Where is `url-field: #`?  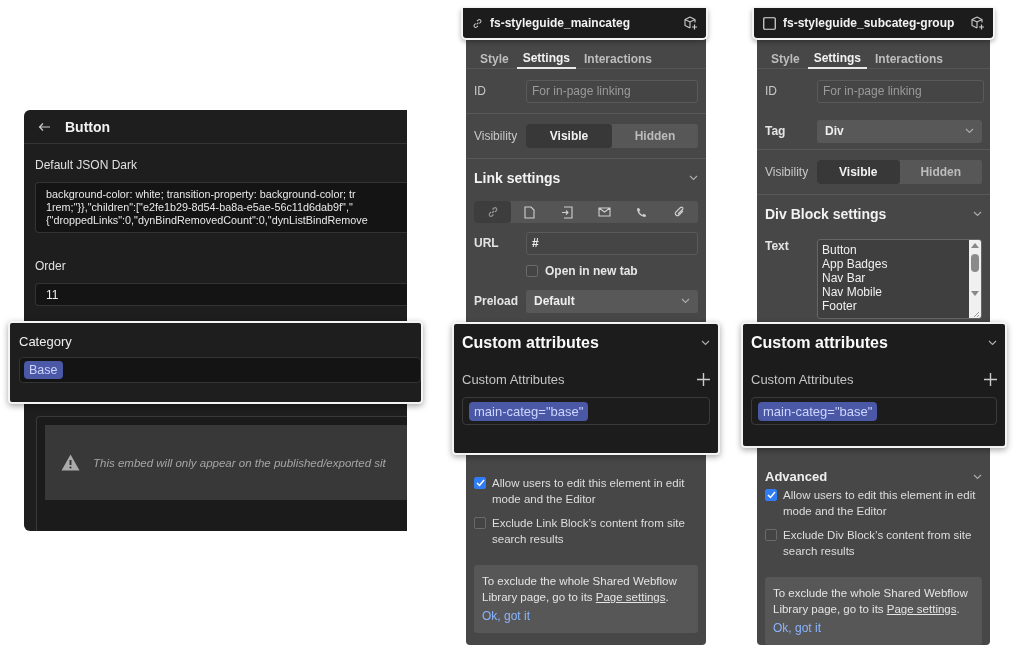
url-field: # is located at coordinates (612, 243).